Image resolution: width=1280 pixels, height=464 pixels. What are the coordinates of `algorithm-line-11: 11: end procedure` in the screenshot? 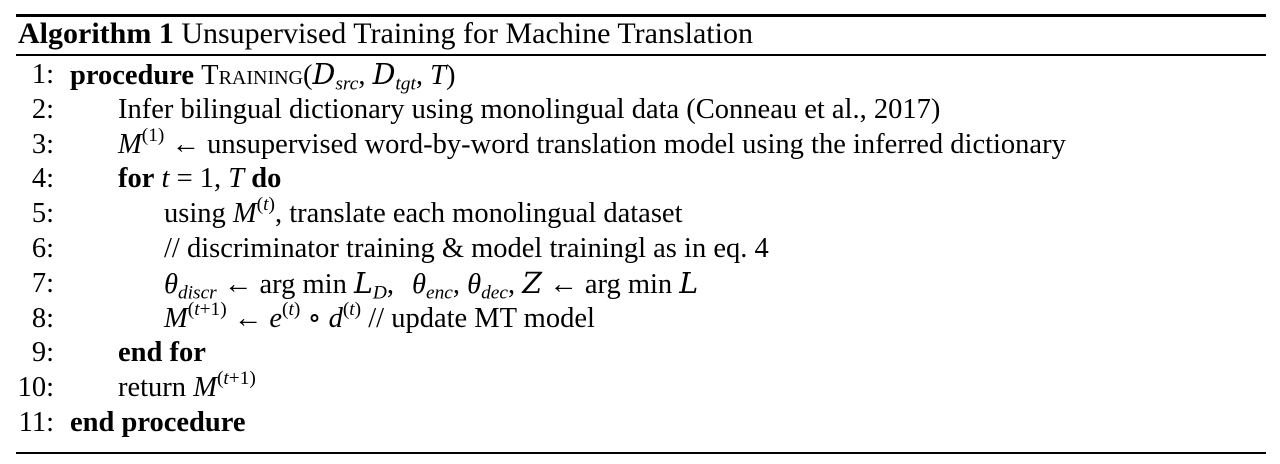 It's located at (640, 423).